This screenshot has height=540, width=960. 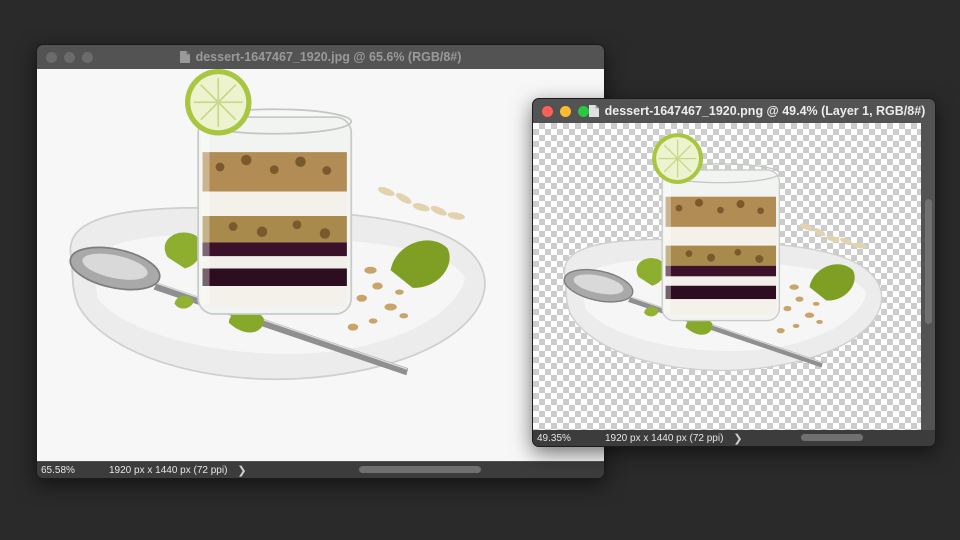 I want to click on zoom-level: 65.58%, so click(x=65, y=470).